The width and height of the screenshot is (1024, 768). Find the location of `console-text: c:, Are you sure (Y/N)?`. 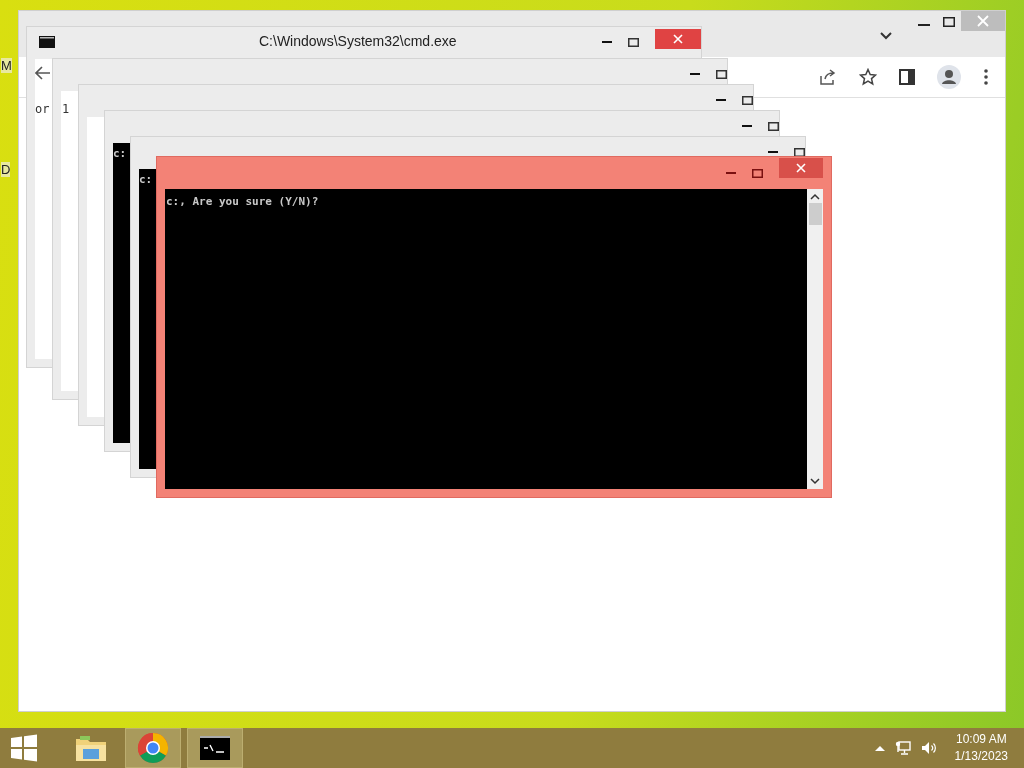

console-text: c:, Are you sure (Y/N)? is located at coordinates (242, 201).